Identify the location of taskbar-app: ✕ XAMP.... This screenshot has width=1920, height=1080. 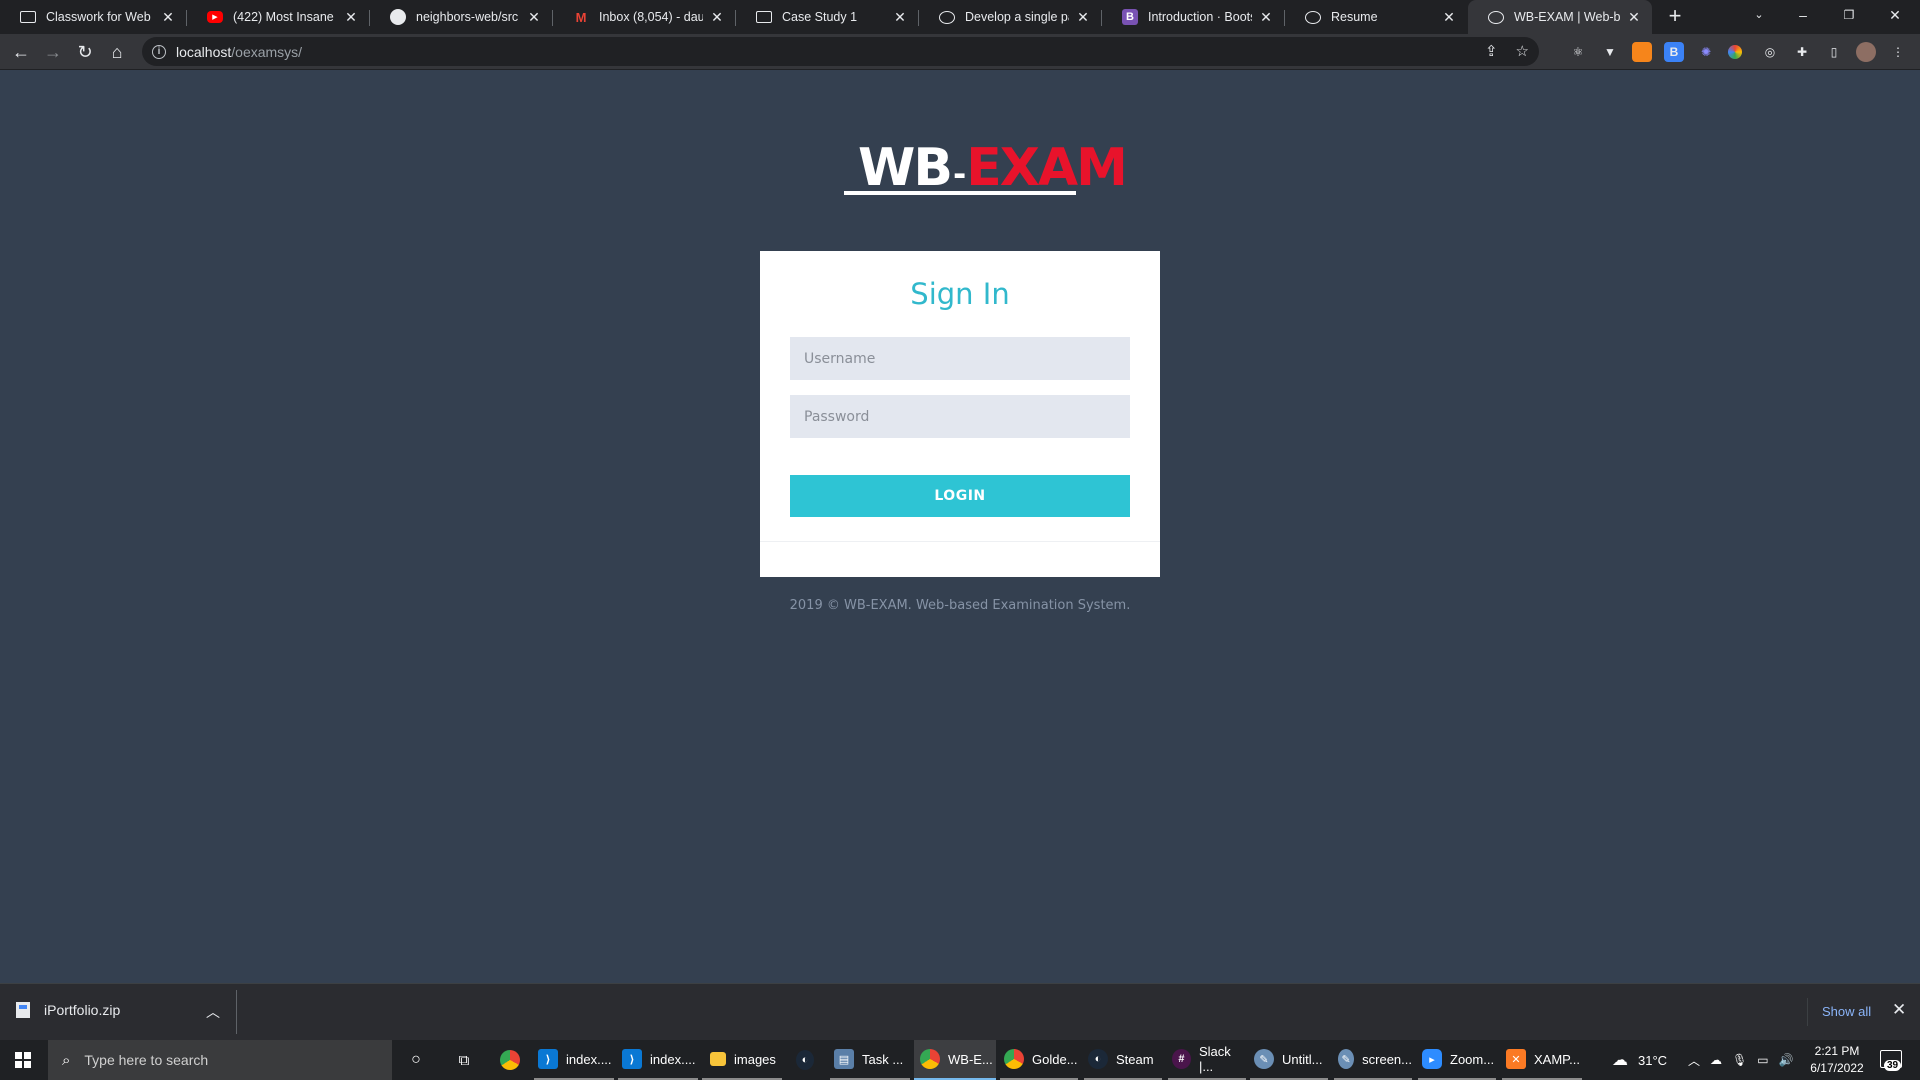
(1542, 1060).